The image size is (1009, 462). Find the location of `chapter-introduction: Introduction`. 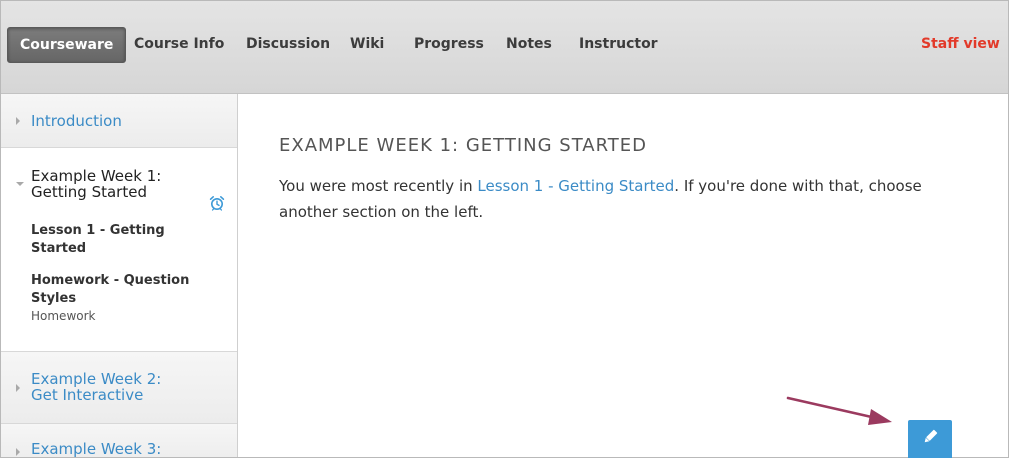

chapter-introduction: Introduction is located at coordinates (119, 121).